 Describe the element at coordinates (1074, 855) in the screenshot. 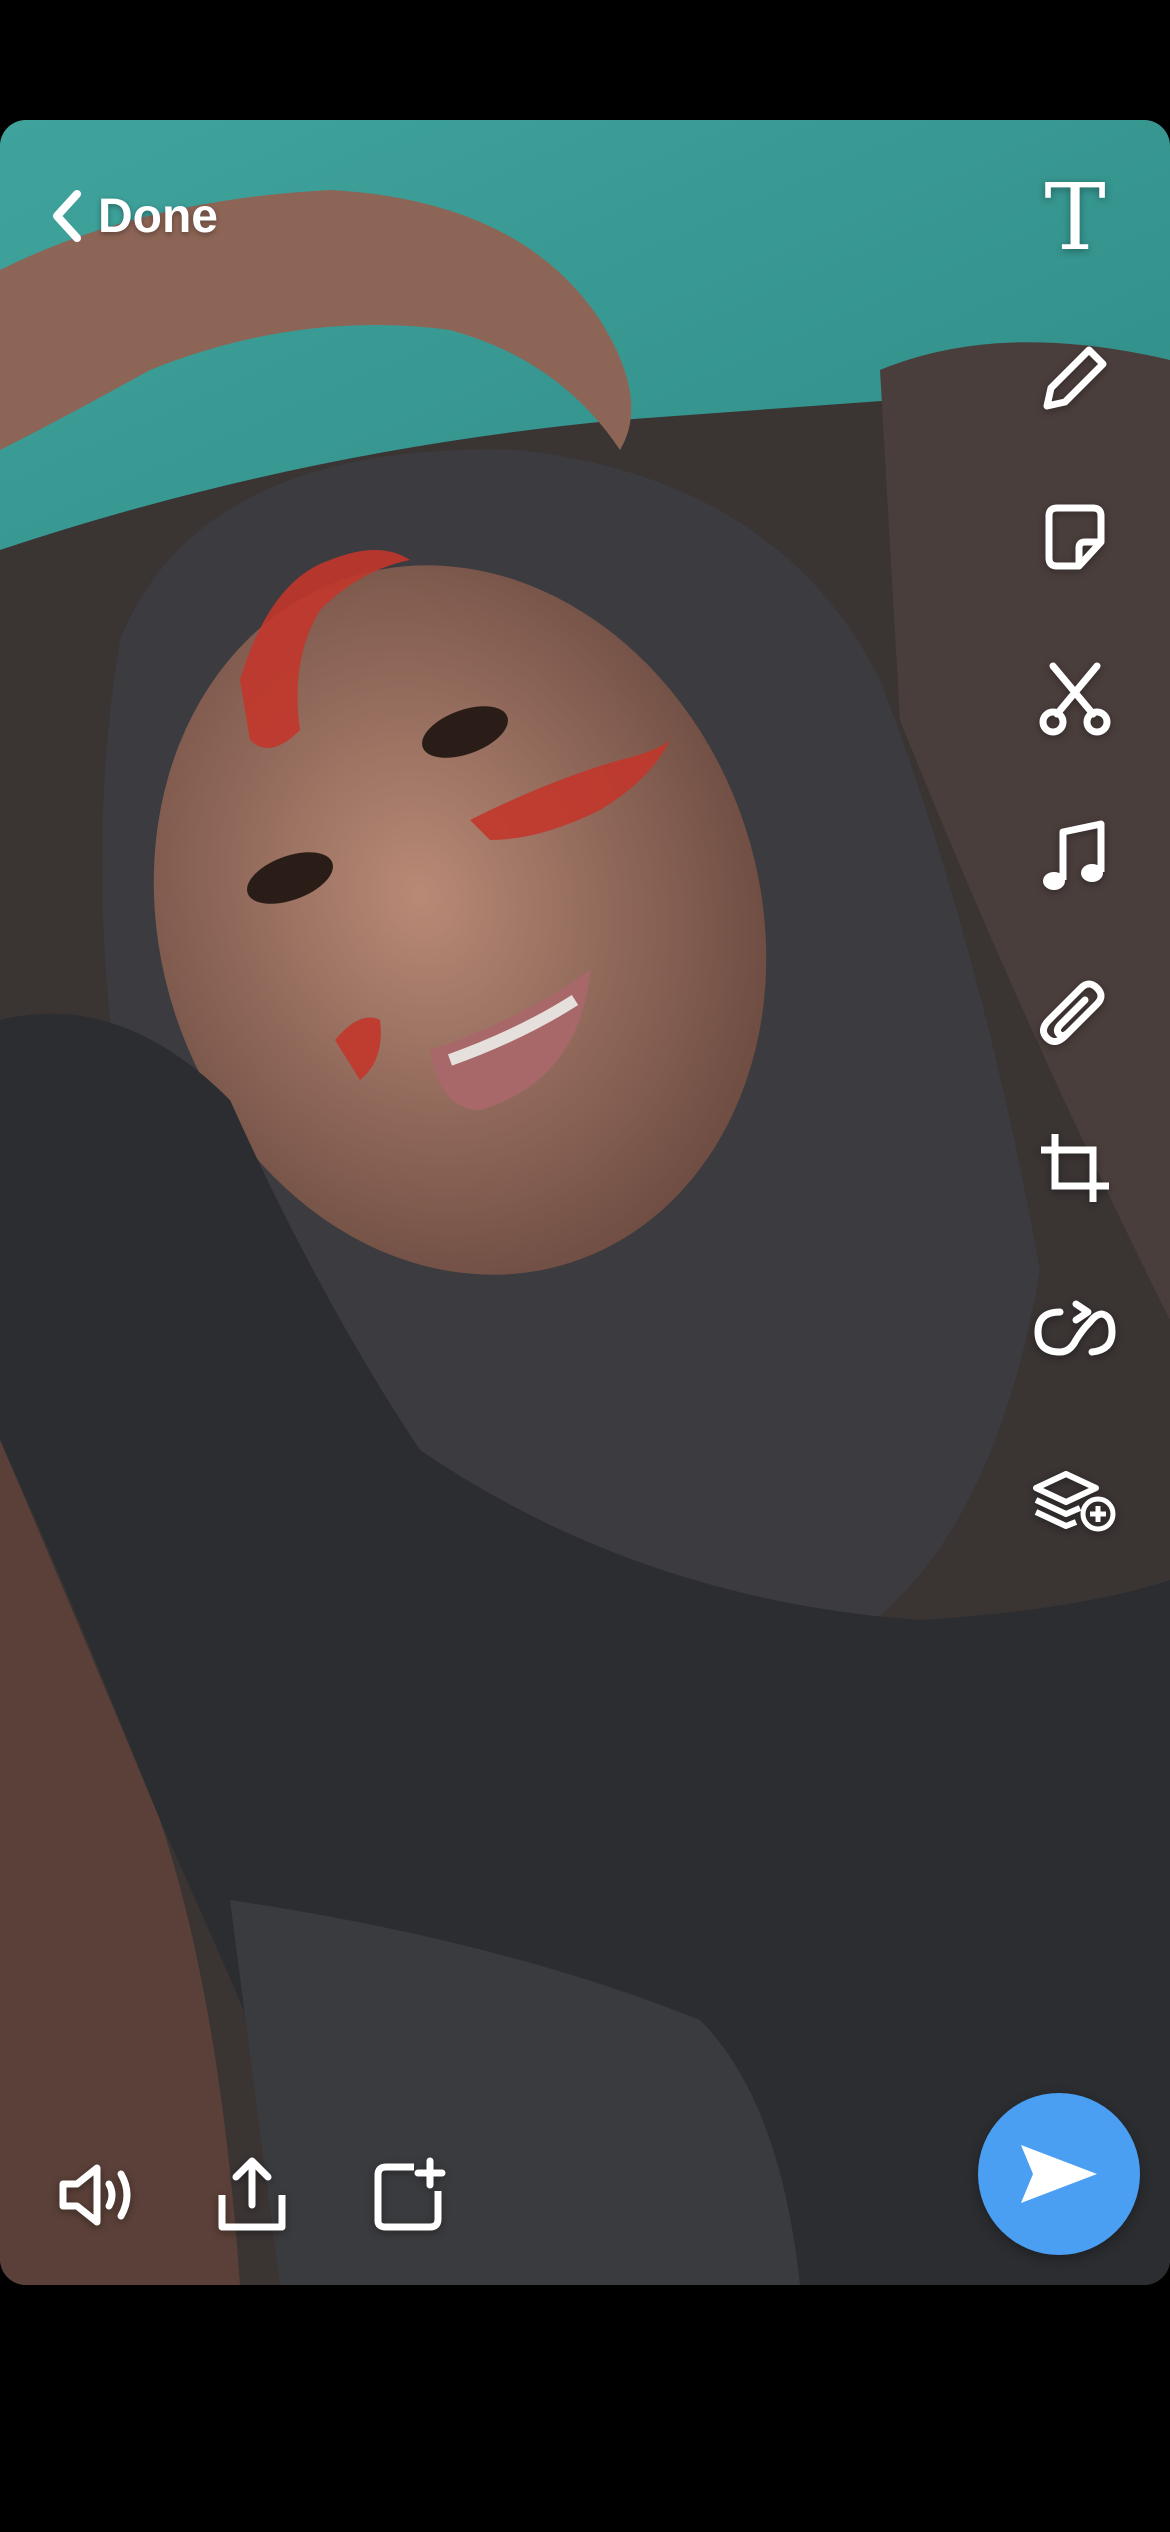

I see `music-note-icon` at that location.